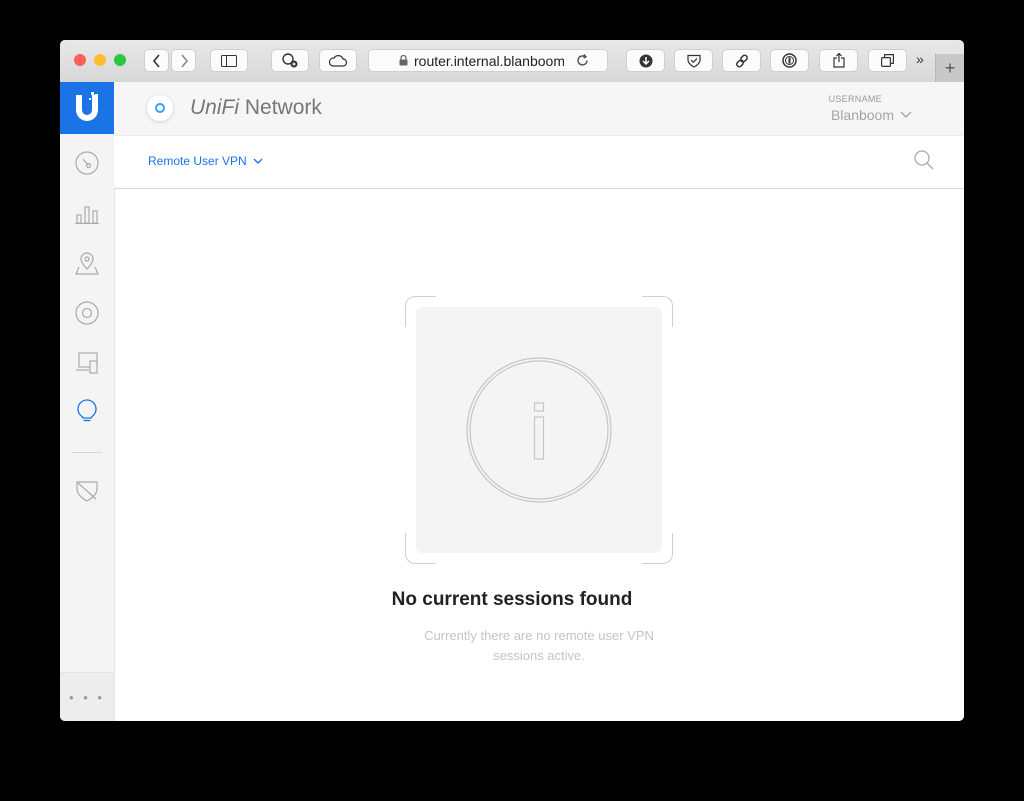 The image size is (1024, 801). Describe the element at coordinates (120, 60) in the screenshot. I see `maximize-window-button` at that location.